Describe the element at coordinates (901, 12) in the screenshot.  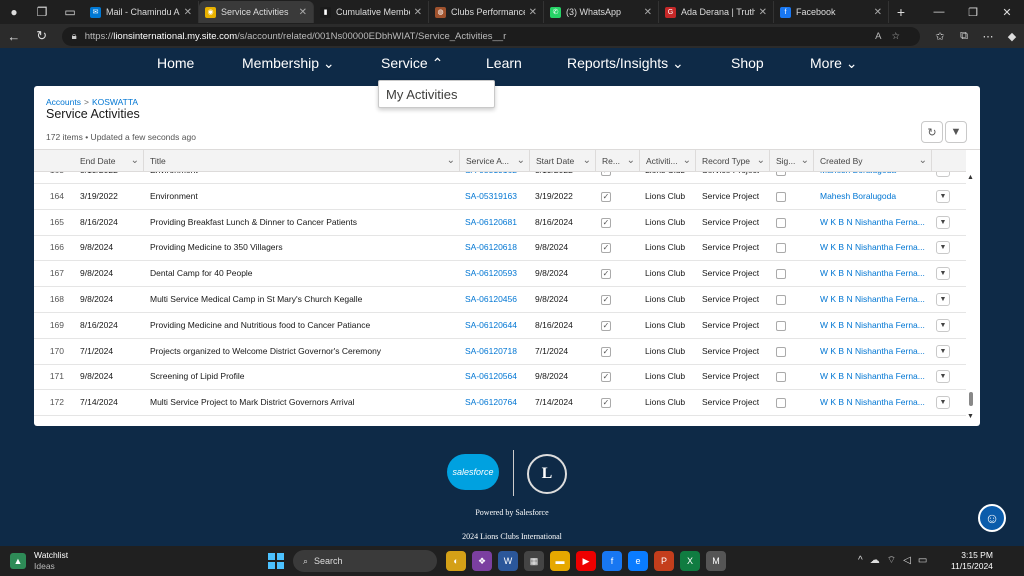
I see `new-tab-icon: +` at that location.